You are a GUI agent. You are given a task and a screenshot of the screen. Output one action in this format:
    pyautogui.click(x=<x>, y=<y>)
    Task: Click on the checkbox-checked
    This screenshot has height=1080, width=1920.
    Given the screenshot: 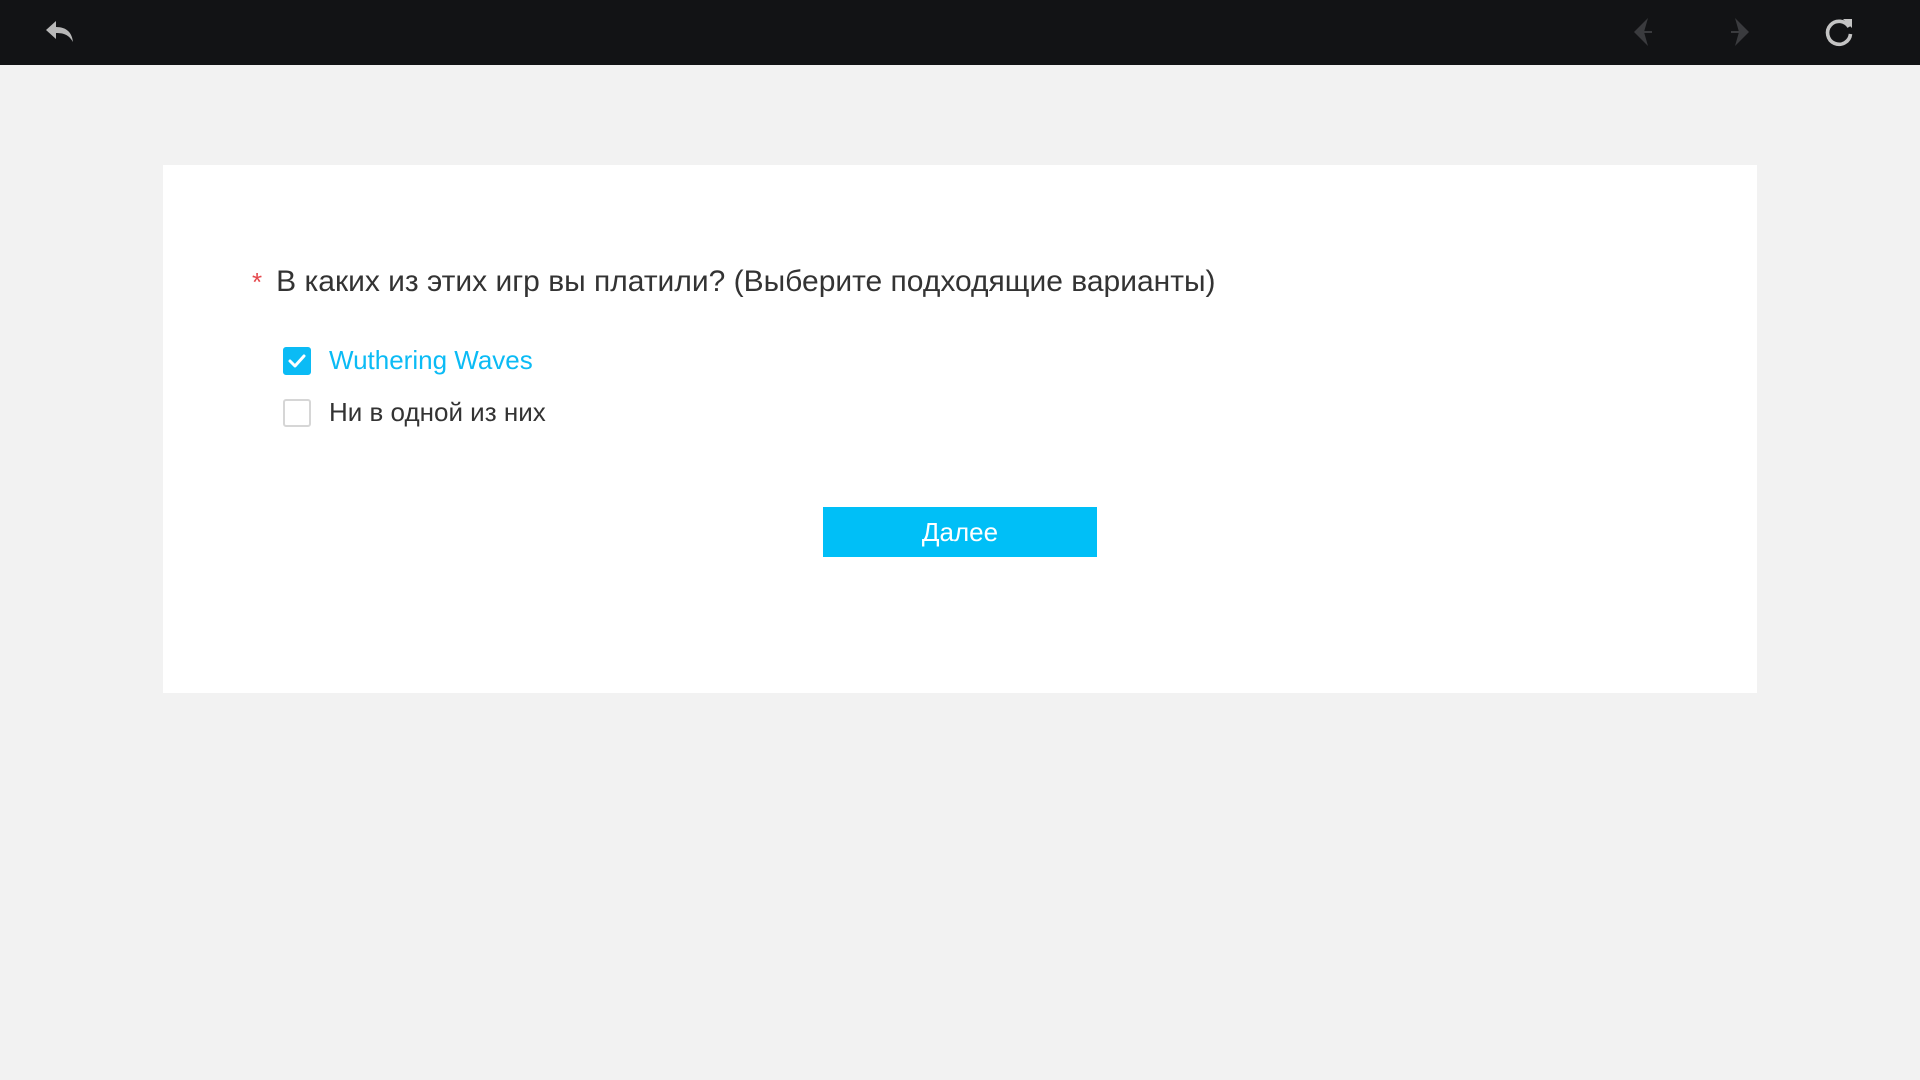 What is the action you would take?
    pyautogui.click(x=297, y=360)
    